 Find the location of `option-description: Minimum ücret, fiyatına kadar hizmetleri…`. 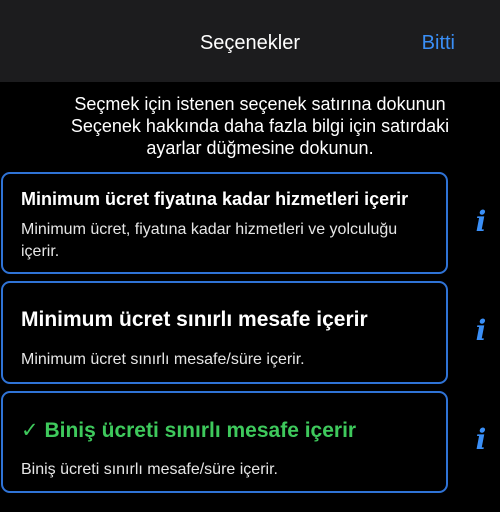

option-description: Minimum ücret, fiyatına kadar hizmetleri… is located at coordinates (209, 240).